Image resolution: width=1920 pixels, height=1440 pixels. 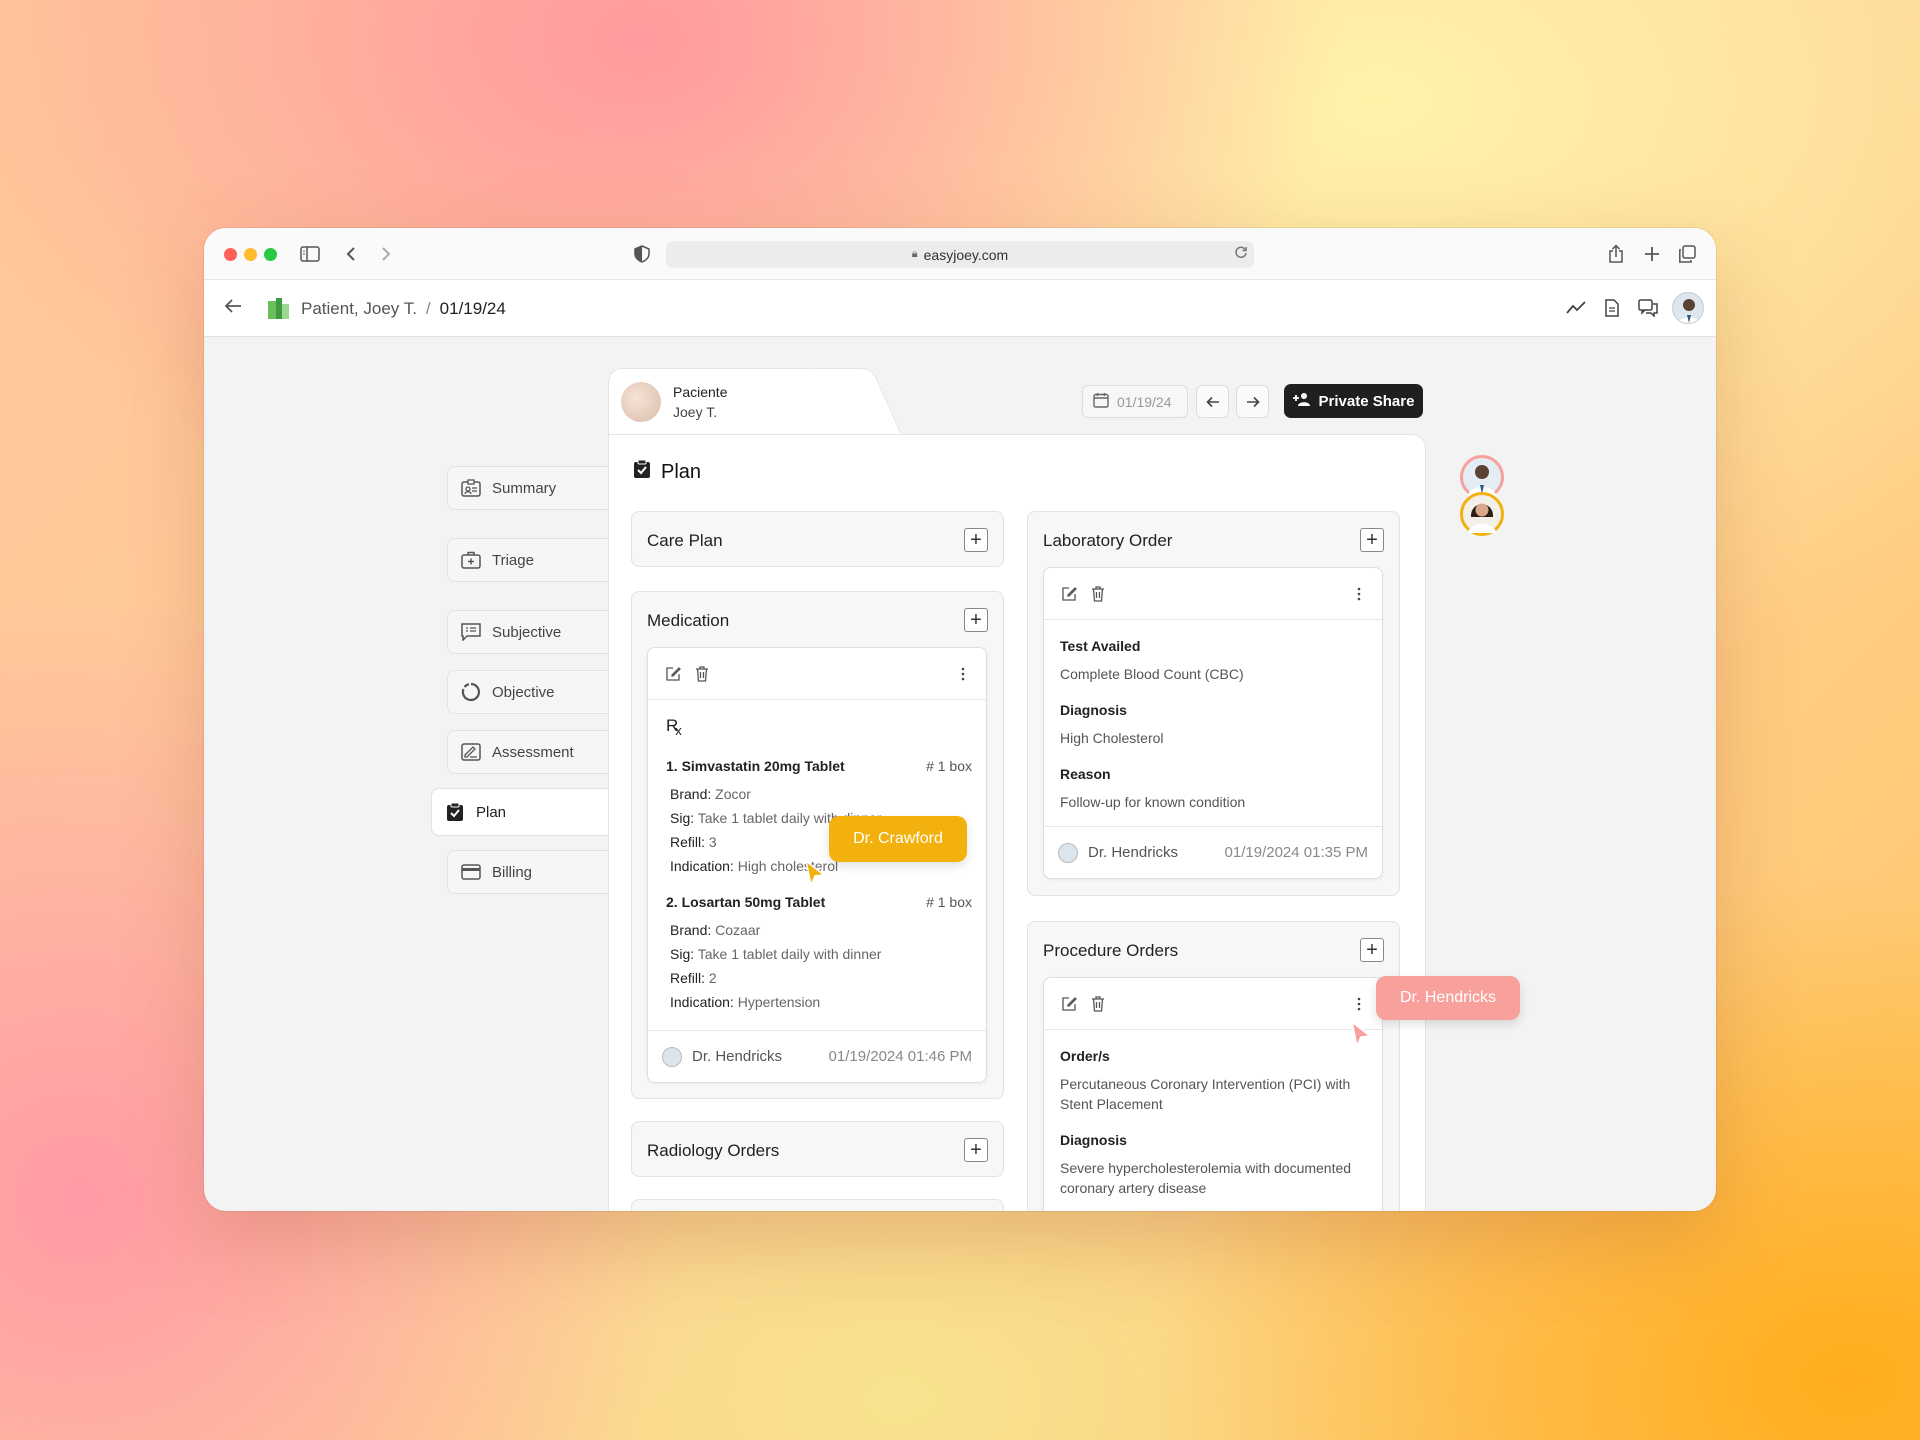 I want to click on nav-subjective: Subjective, so click(x=529, y=632).